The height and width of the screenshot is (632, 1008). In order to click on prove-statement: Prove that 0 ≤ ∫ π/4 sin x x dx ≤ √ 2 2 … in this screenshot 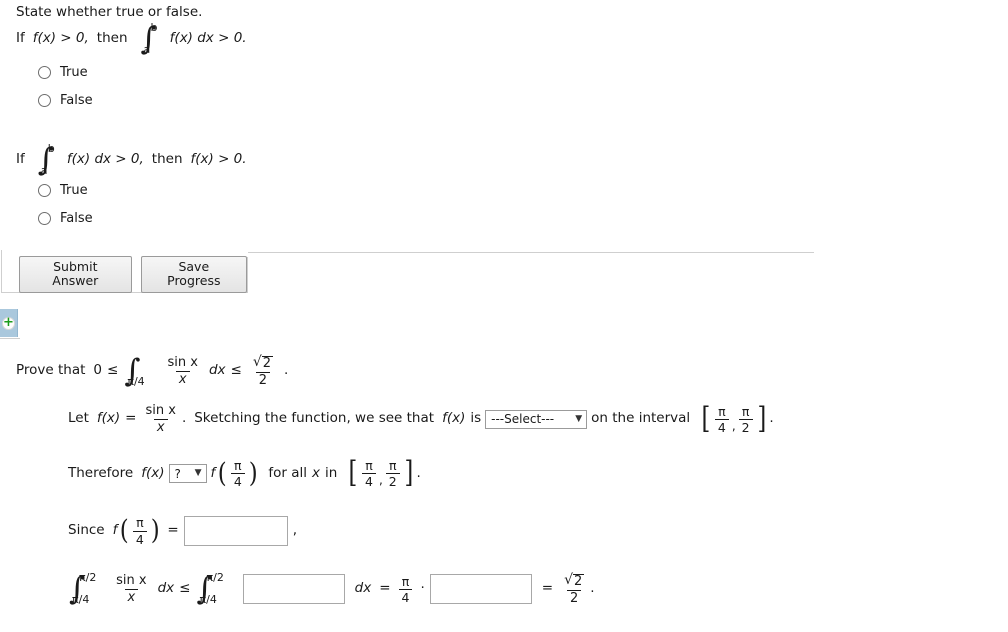, I will do `click(152, 371)`.